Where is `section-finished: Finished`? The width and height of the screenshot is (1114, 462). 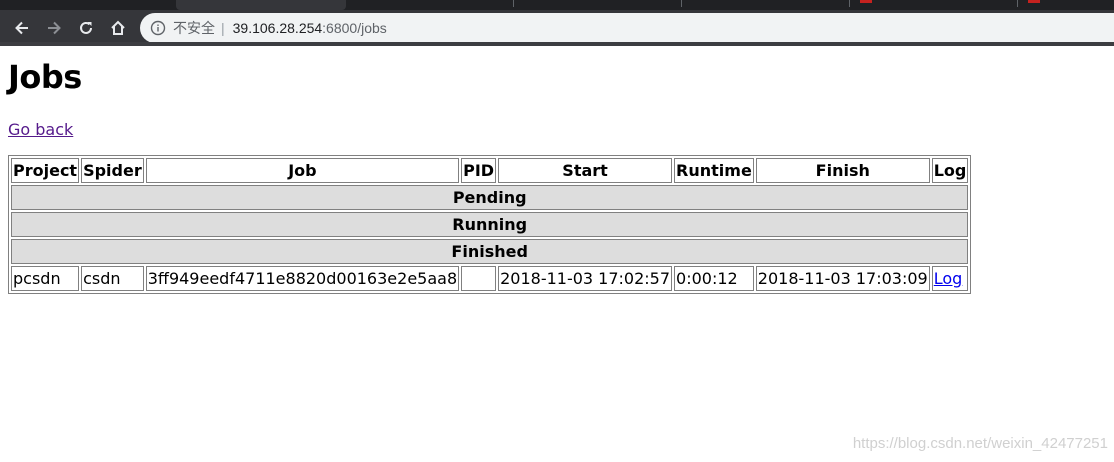
section-finished: Finished is located at coordinates (490, 251).